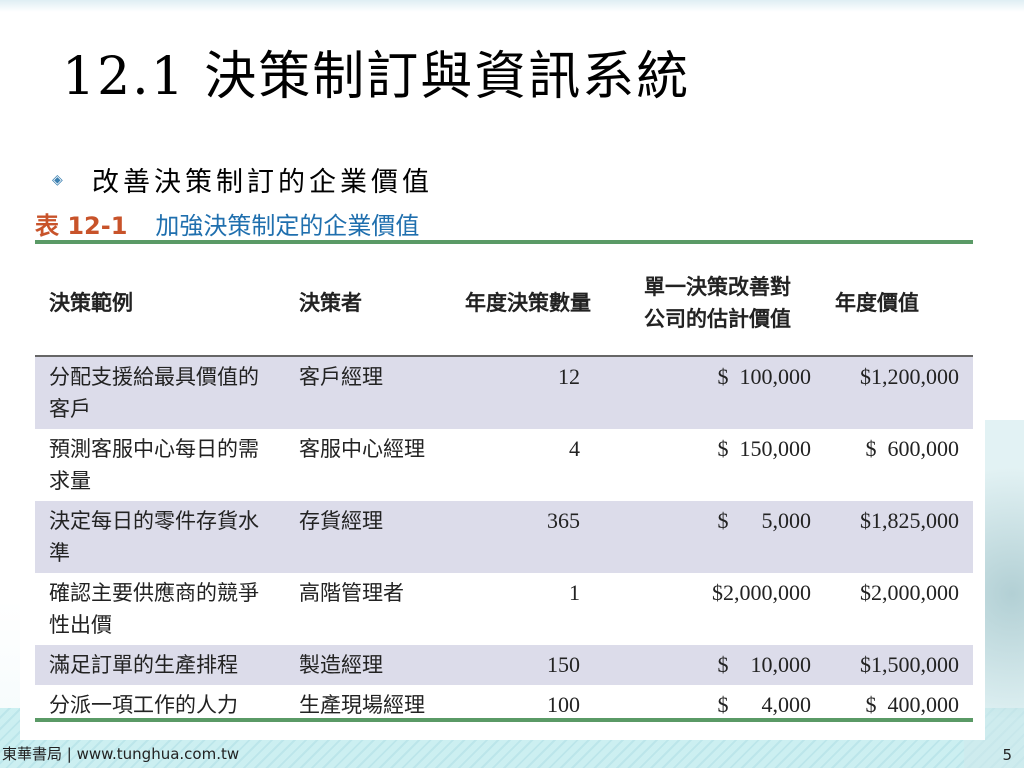 The height and width of the screenshot is (768, 1024). I want to click on table-row: 決定每日的零件存貨水準 存貨經理 365 $ 5,000 $1,825,000, so click(504, 537).